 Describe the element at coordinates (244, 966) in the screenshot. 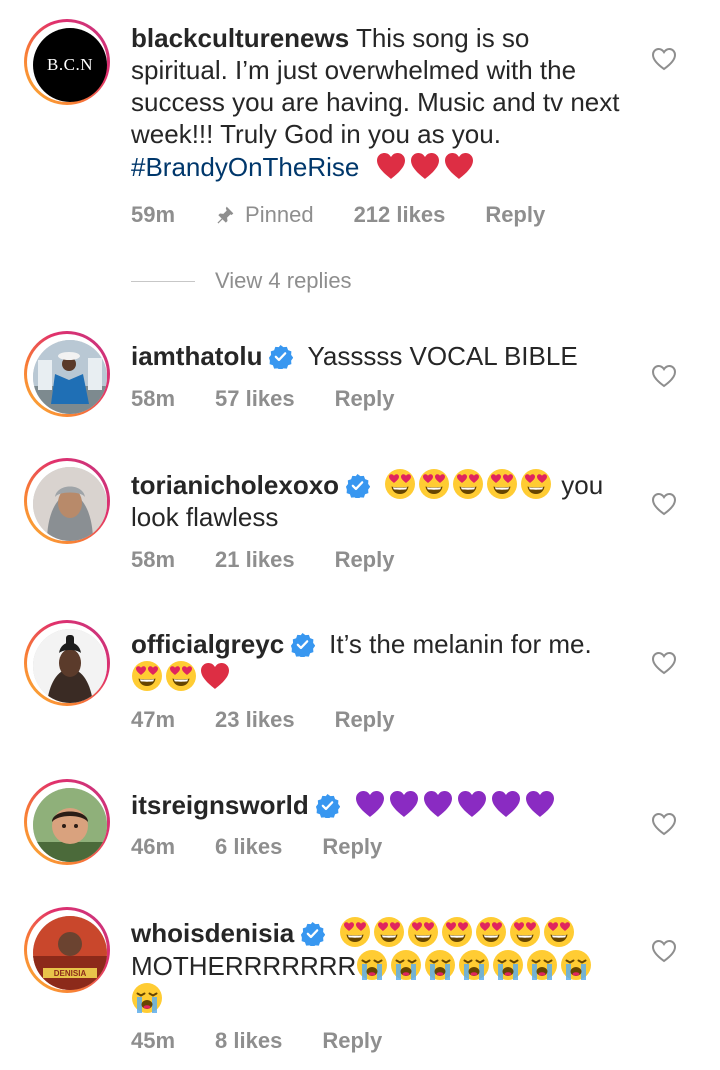

I see `comment-body: MOTHERRRRRRR` at that location.